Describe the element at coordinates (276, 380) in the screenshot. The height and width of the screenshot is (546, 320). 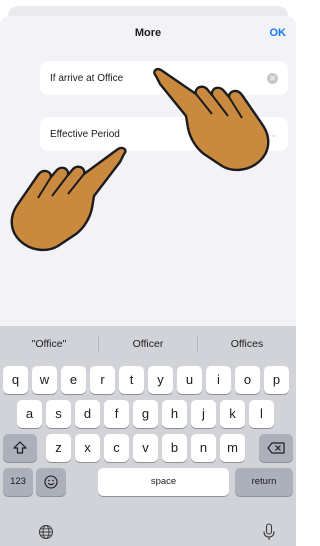
I see `key-p: p` at that location.